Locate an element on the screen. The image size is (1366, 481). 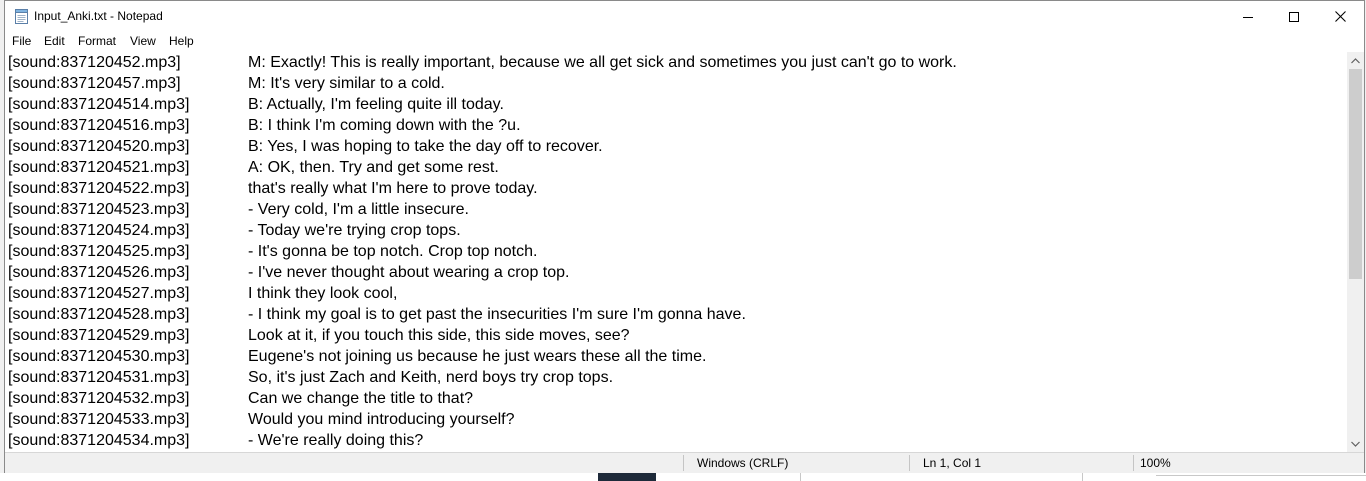
maximize-button is located at coordinates (1294, 16).